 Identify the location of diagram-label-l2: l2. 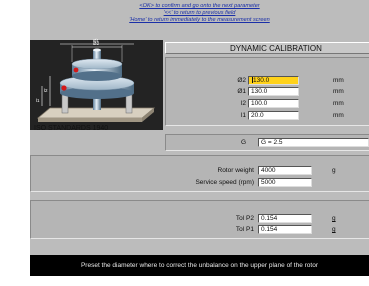
(46, 90).